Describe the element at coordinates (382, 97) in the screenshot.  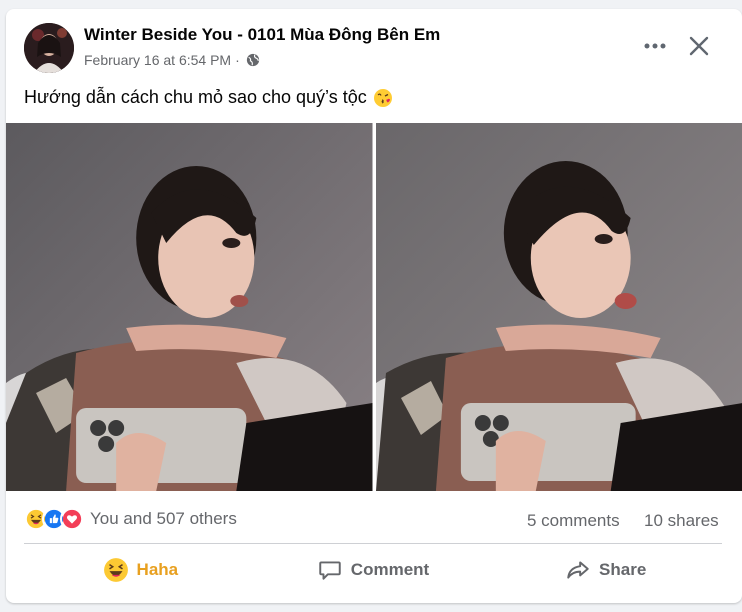
I see `kissing-face-icon` at that location.